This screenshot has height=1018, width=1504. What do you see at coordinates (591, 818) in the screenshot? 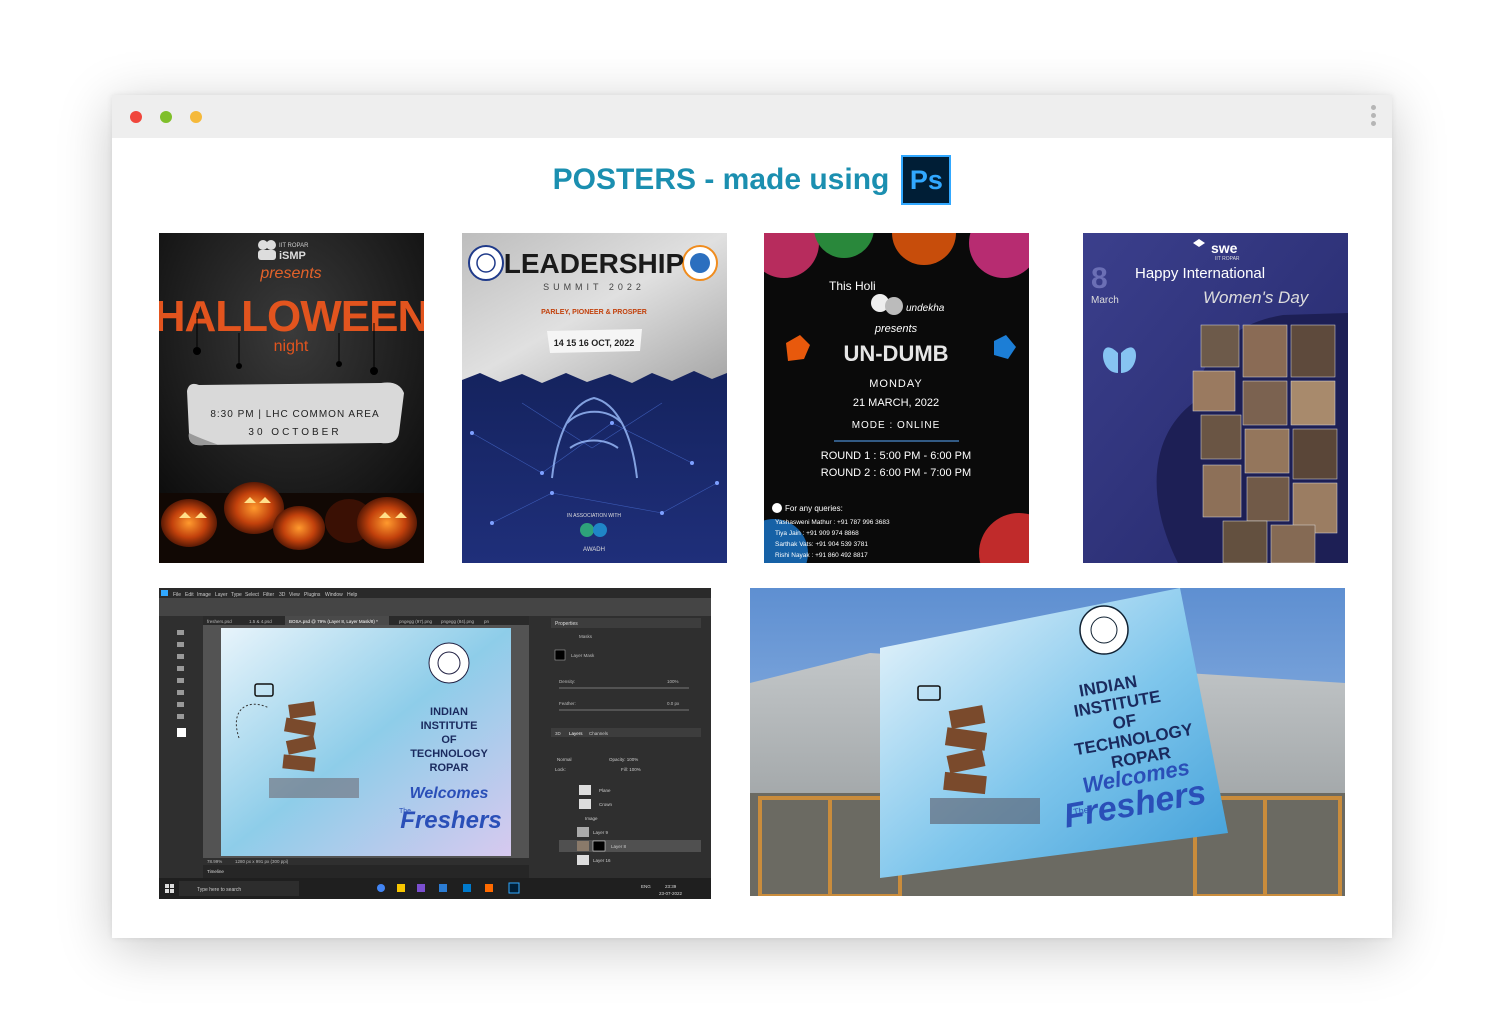
I see `posters-photoshop-layers-2: Image` at bounding box center [591, 818].